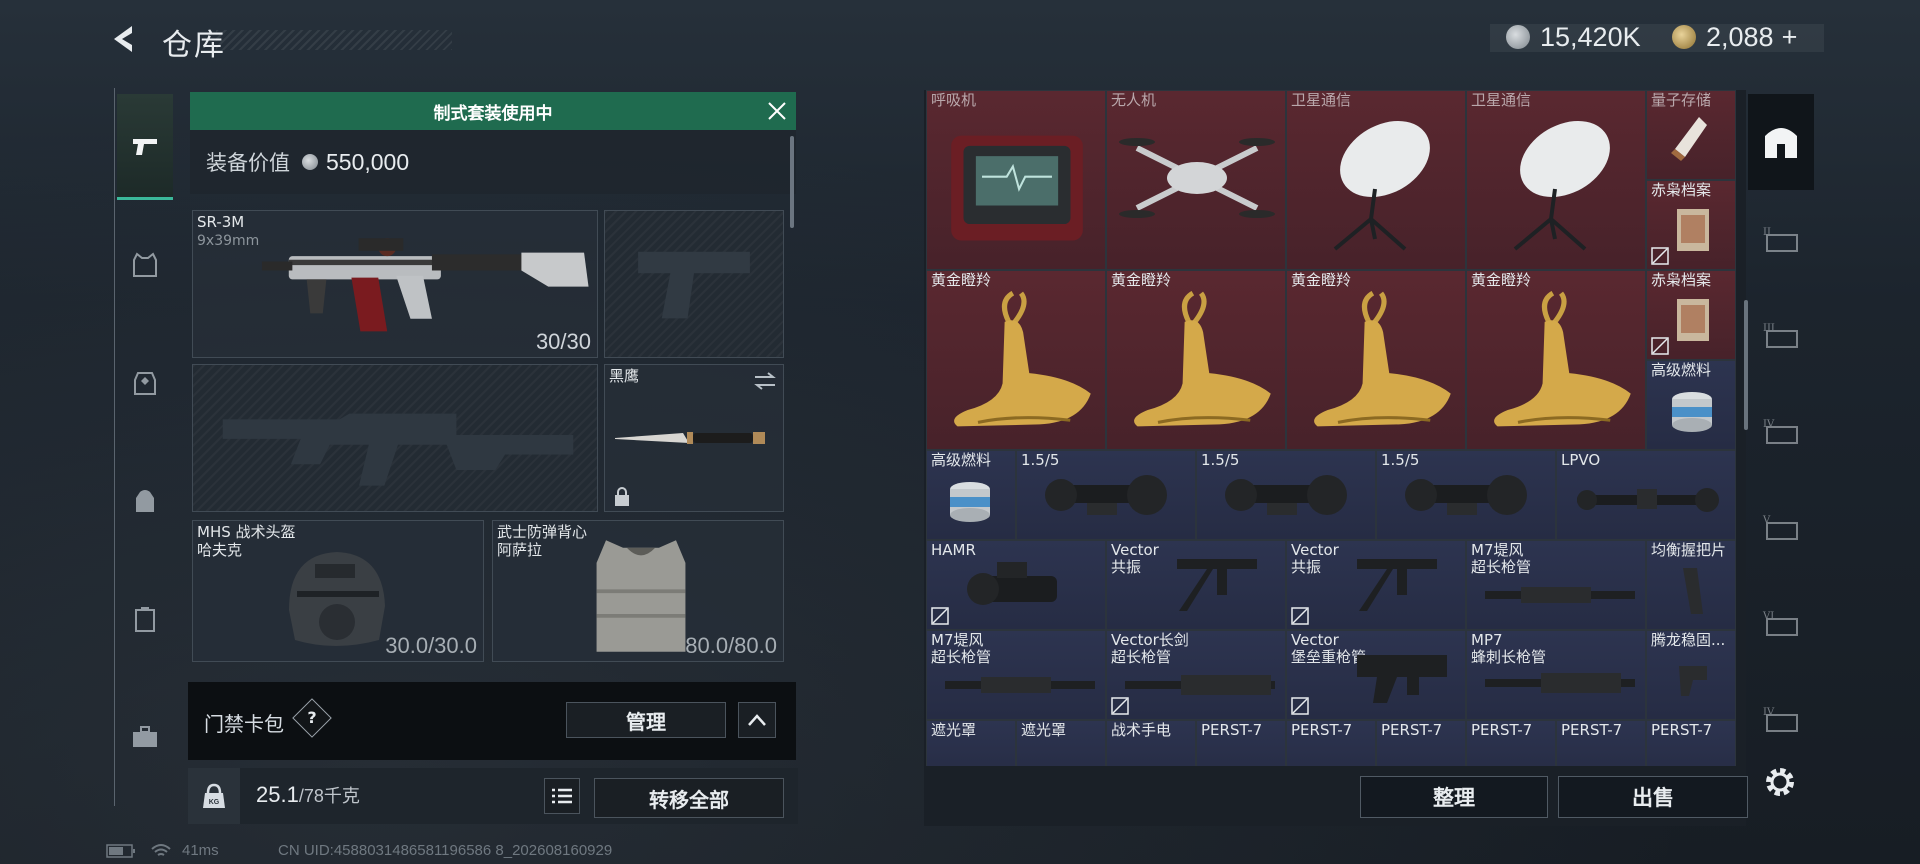  I want to click on item-label: 高级燃料, so click(1681, 370).